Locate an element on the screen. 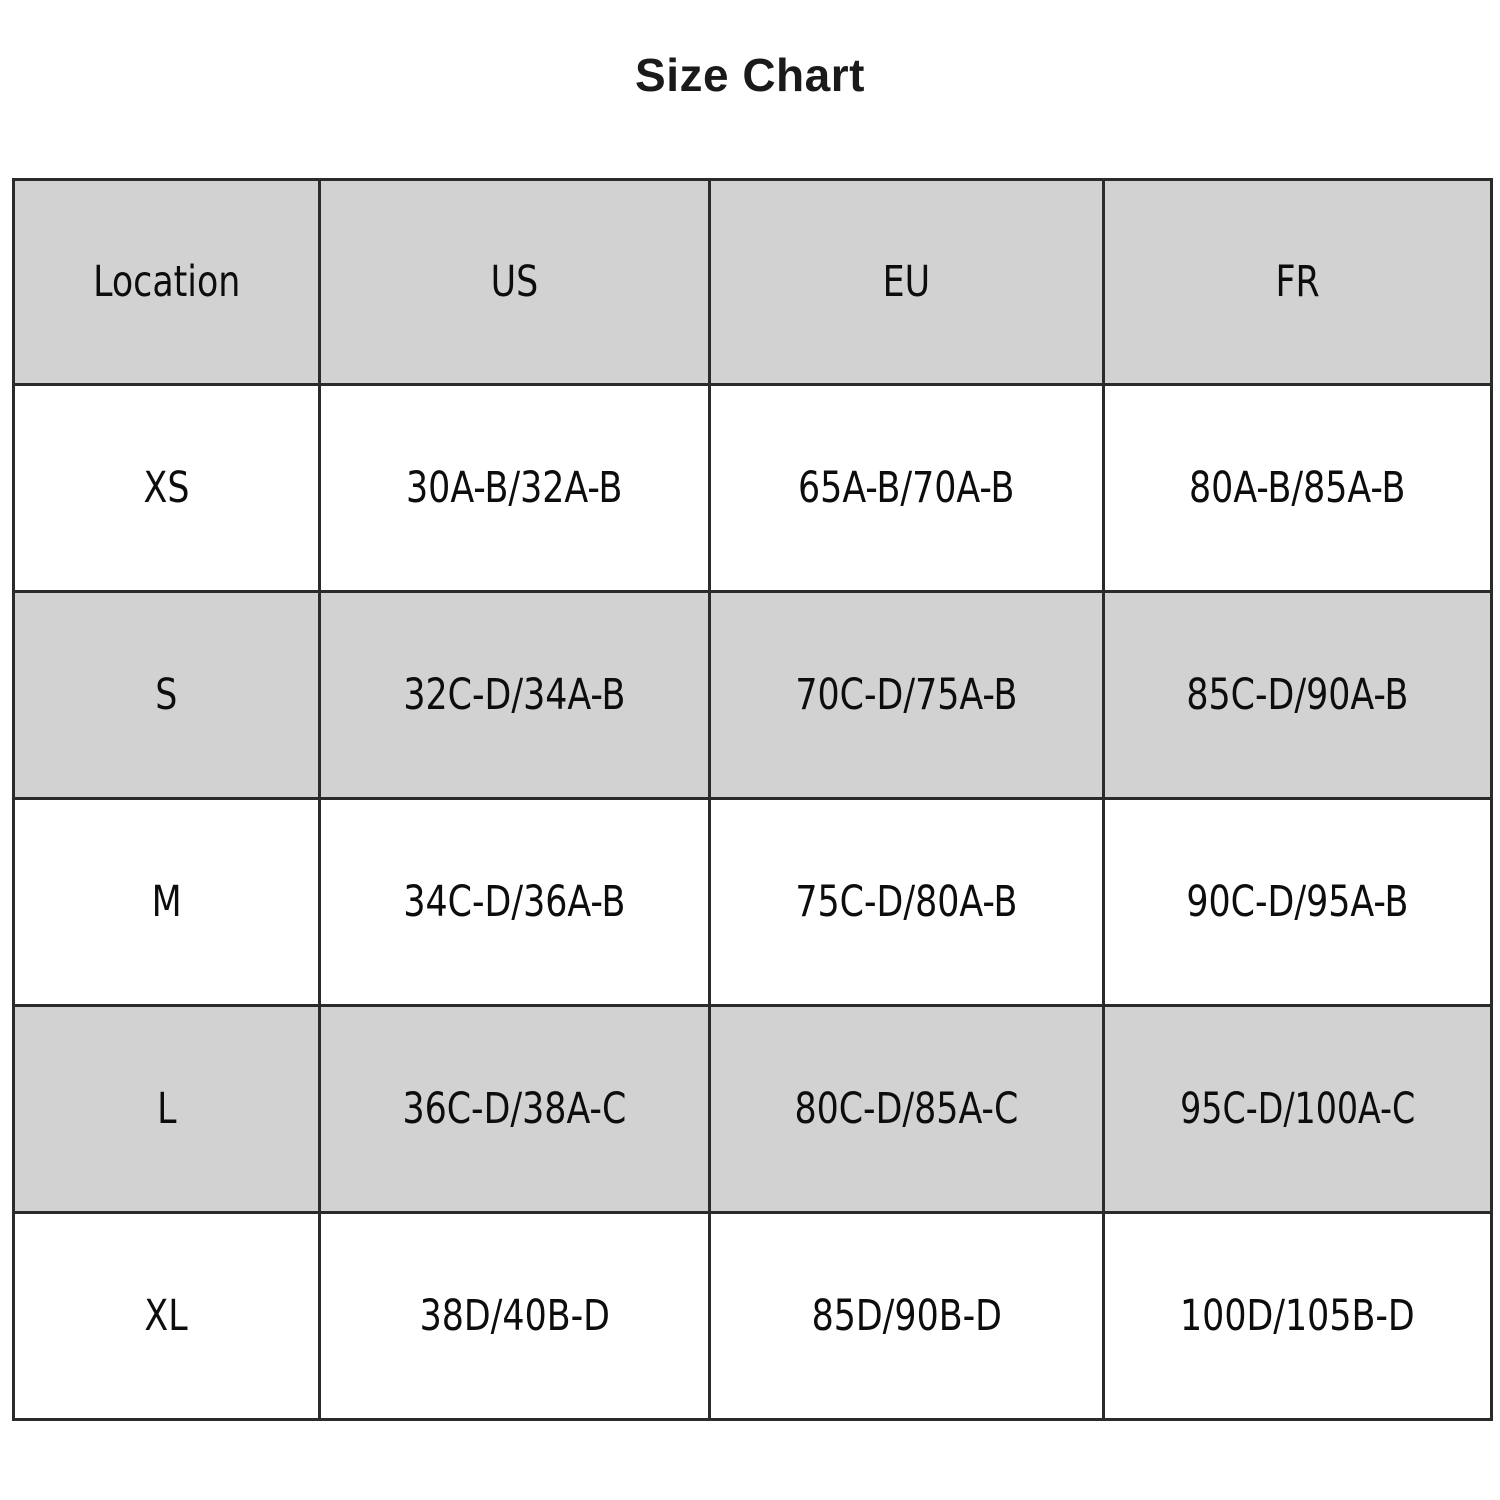 The image size is (1500, 1500). cell-fr-value: 80A-B/85A-B is located at coordinates (1297, 488).